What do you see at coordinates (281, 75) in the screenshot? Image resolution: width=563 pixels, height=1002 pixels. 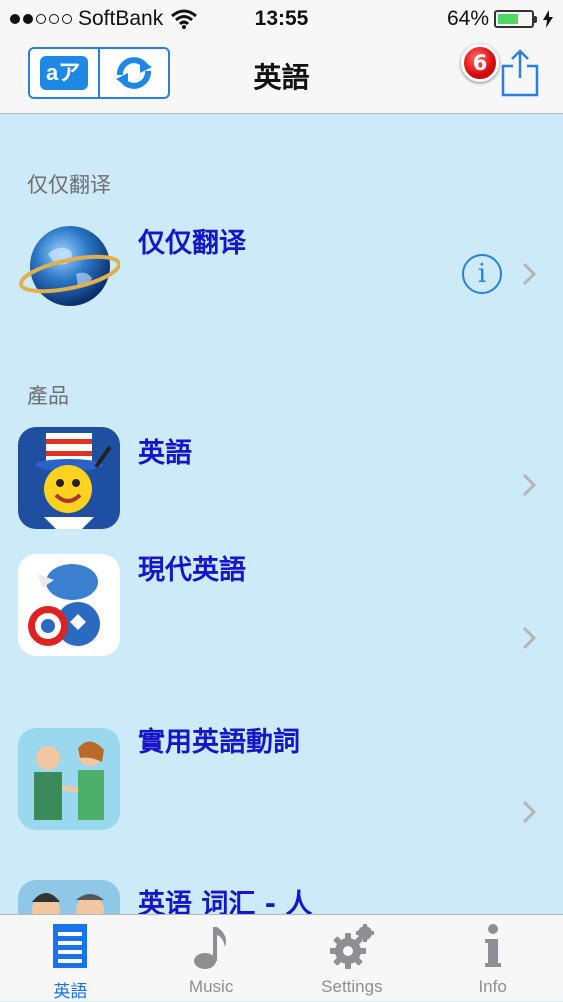 I see `navigation-bar: aア 英語 6` at bounding box center [281, 75].